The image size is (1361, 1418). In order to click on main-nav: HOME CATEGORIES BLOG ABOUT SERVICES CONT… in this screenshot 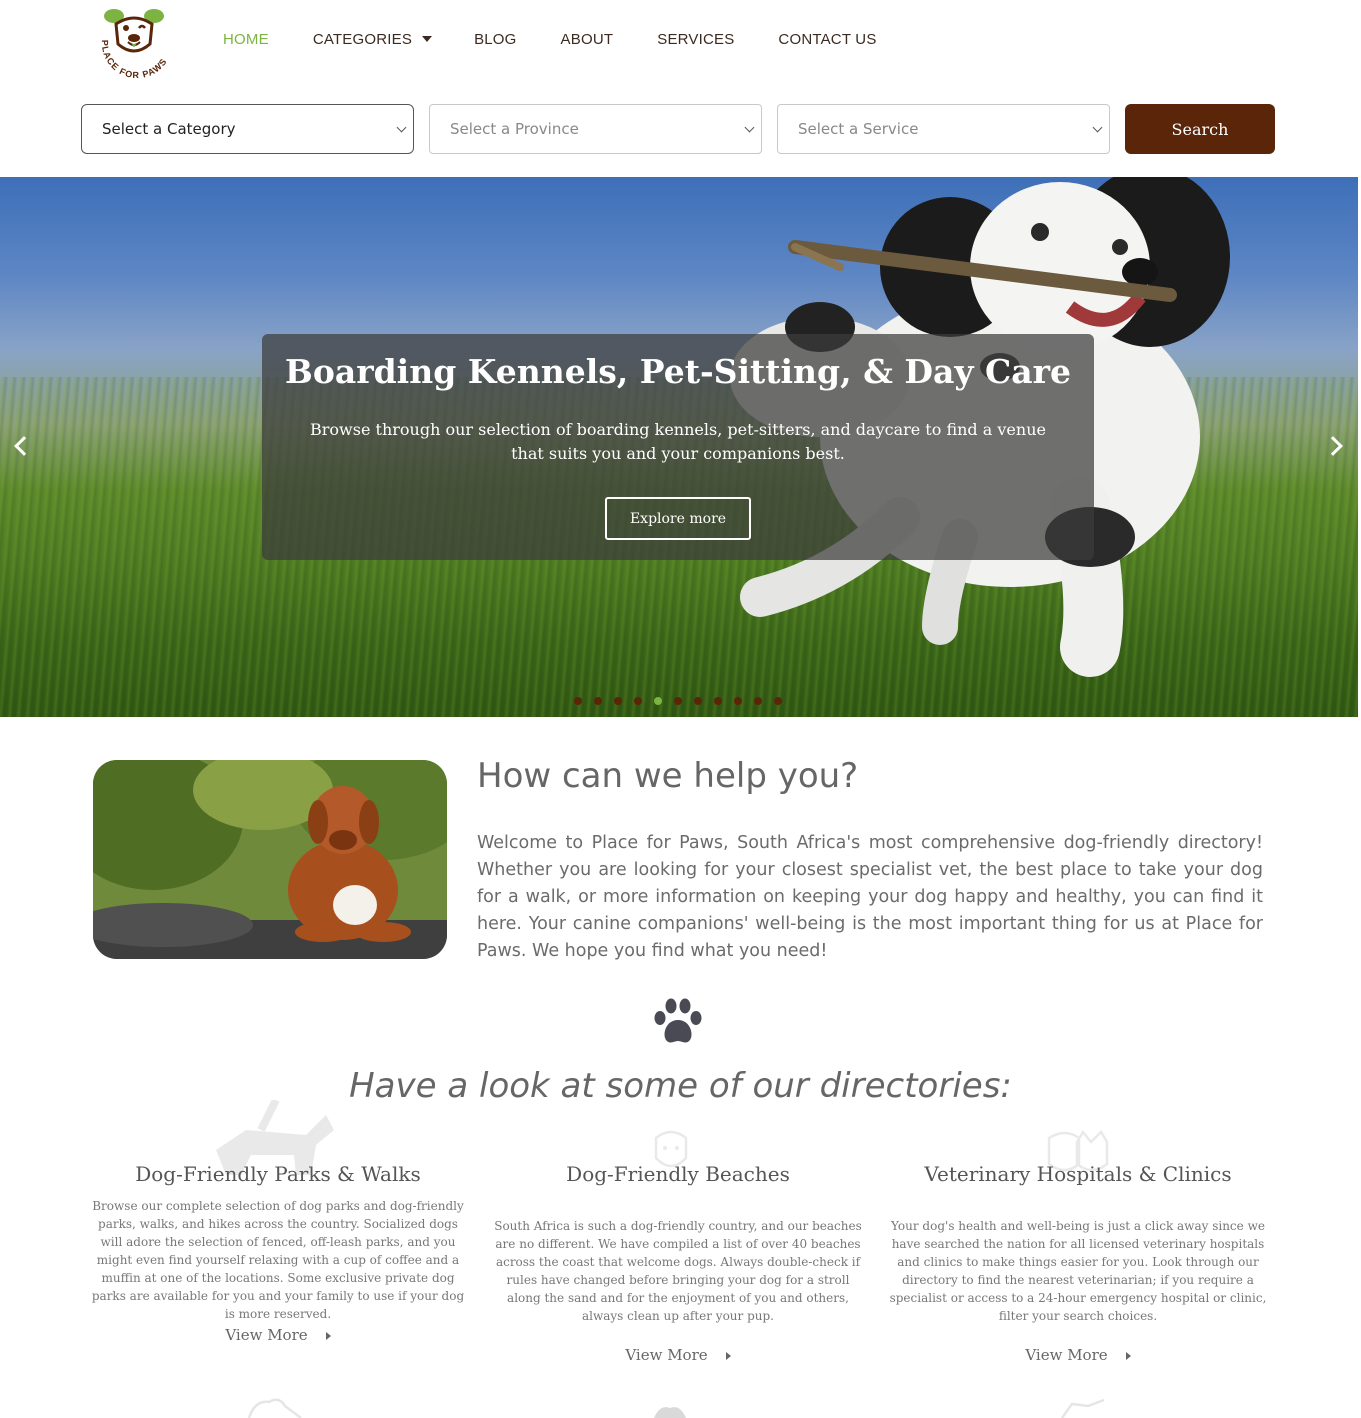, I will do `click(550, 39)`.